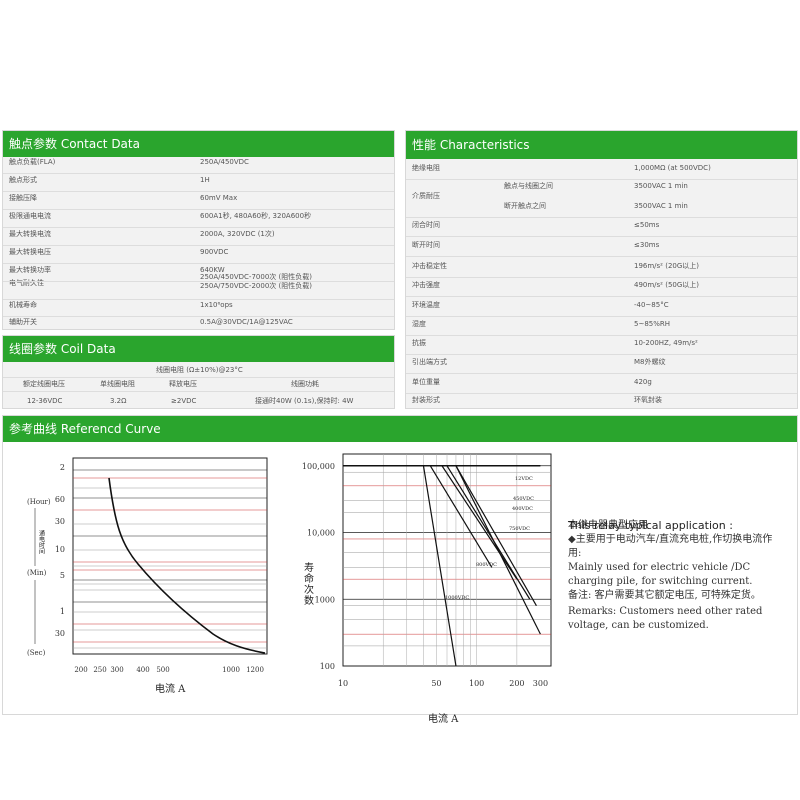 Image resolution: width=800 pixels, height=800 pixels. What do you see at coordinates (647, 245) in the screenshot?
I see `characteristics-row-value: ≤30ms` at bounding box center [647, 245].